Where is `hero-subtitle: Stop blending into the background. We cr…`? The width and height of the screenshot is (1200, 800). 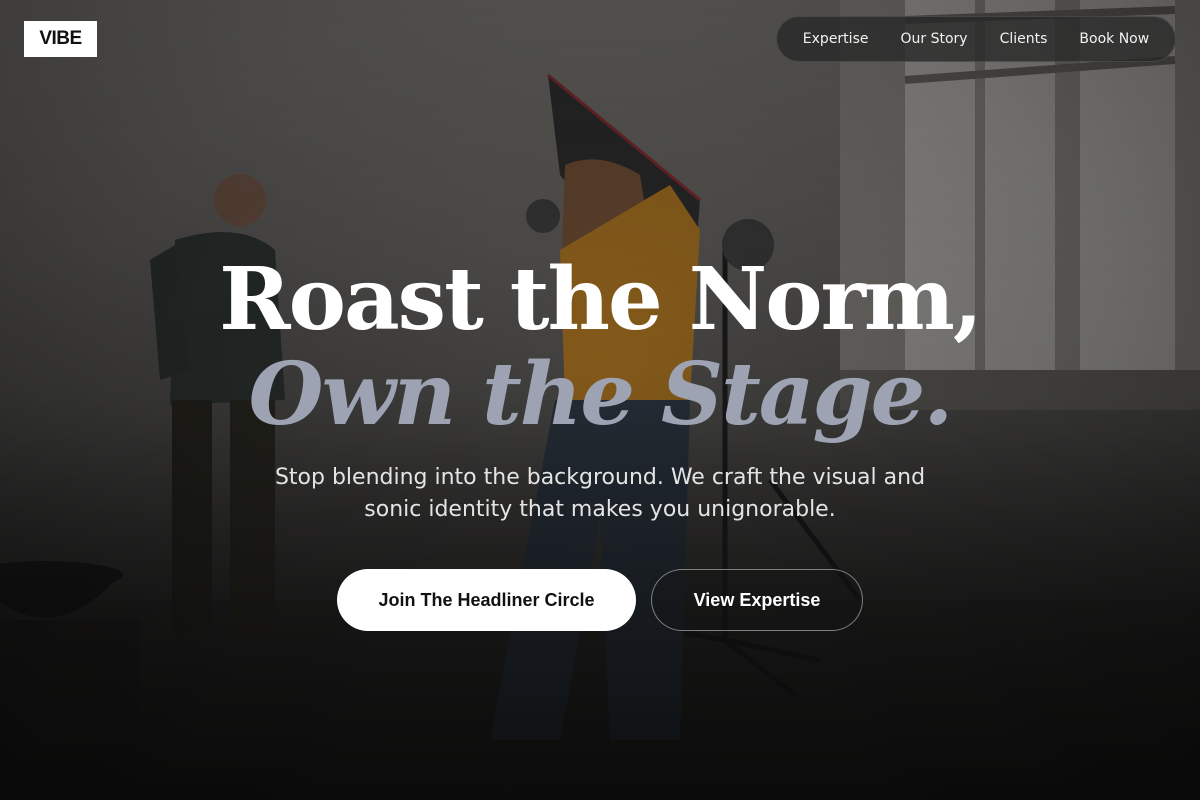
hero-subtitle: Stop blending into the background. We cr… is located at coordinates (600, 493).